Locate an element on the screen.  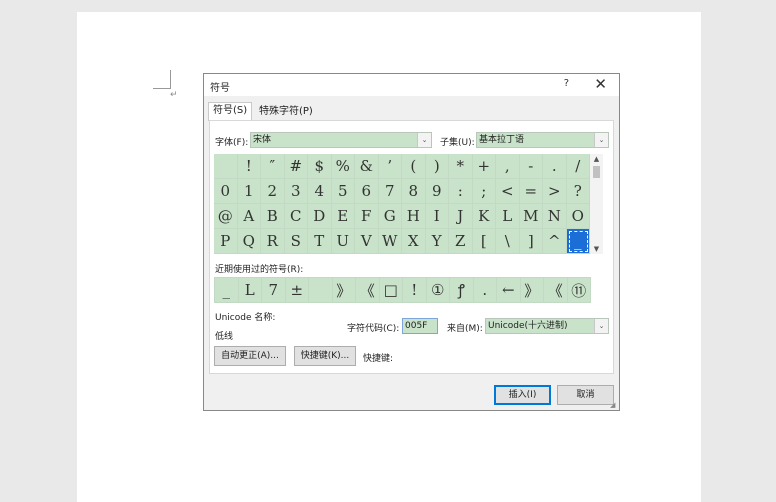
font-select: 宋体 ⌄ is located at coordinates (341, 140).